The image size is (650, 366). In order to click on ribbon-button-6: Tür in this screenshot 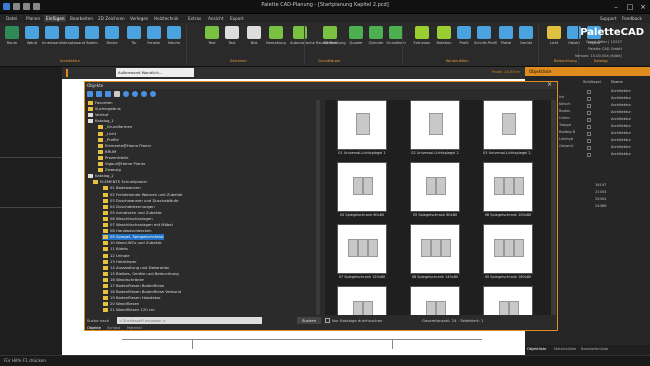, I will do `click(134, 35)`.